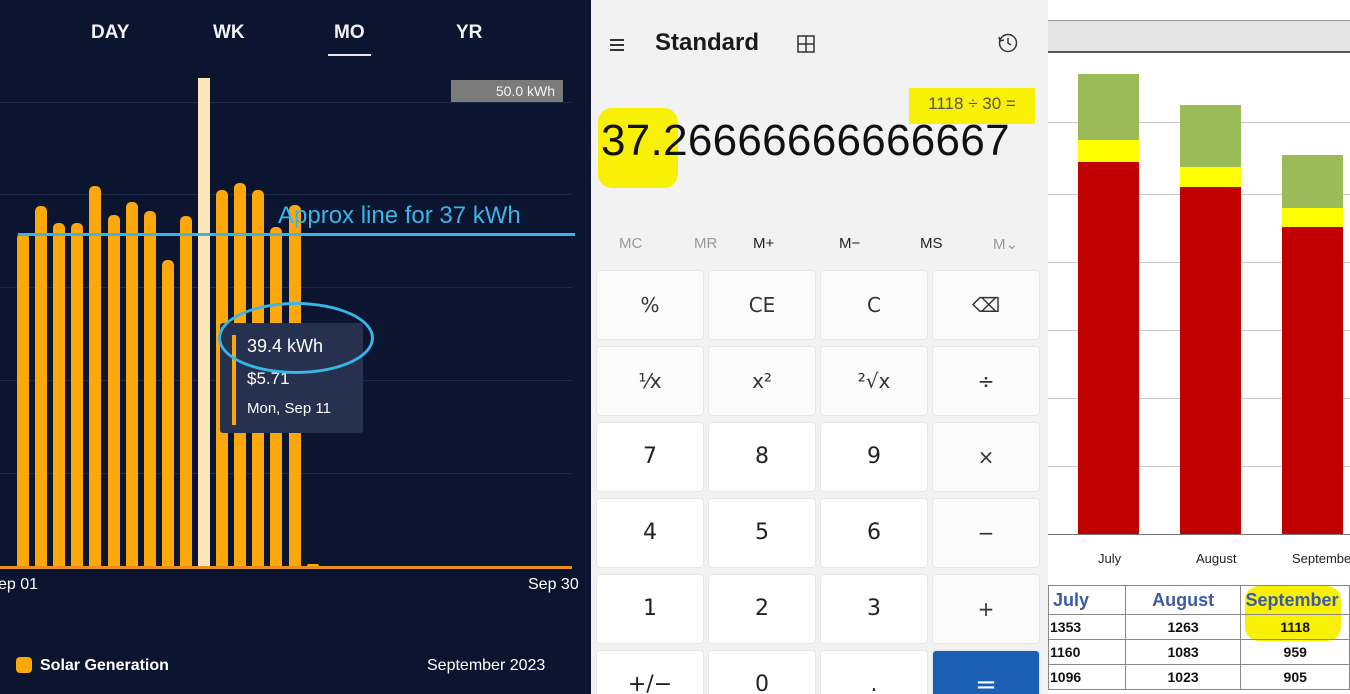  I want to click on table-cell: 1083, so click(1183, 652).